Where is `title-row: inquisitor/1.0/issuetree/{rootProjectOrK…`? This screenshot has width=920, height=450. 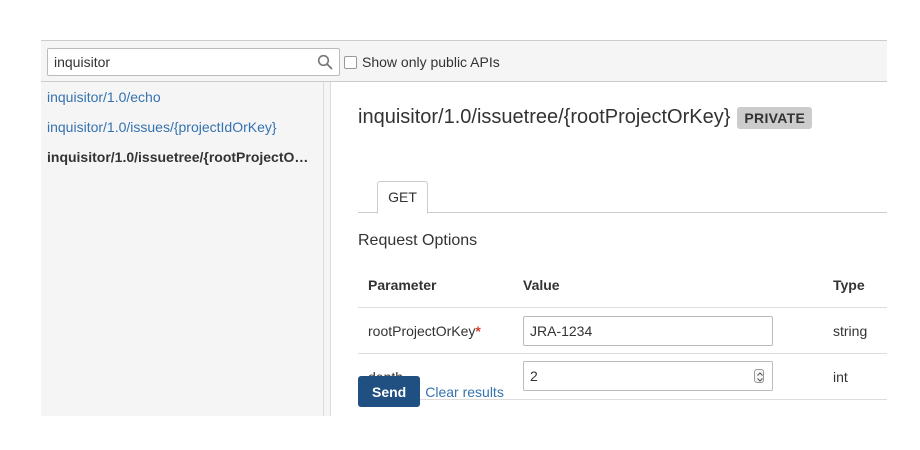 title-row: inquisitor/1.0/issuetree/{rootProjectOrK… is located at coordinates (585, 117).